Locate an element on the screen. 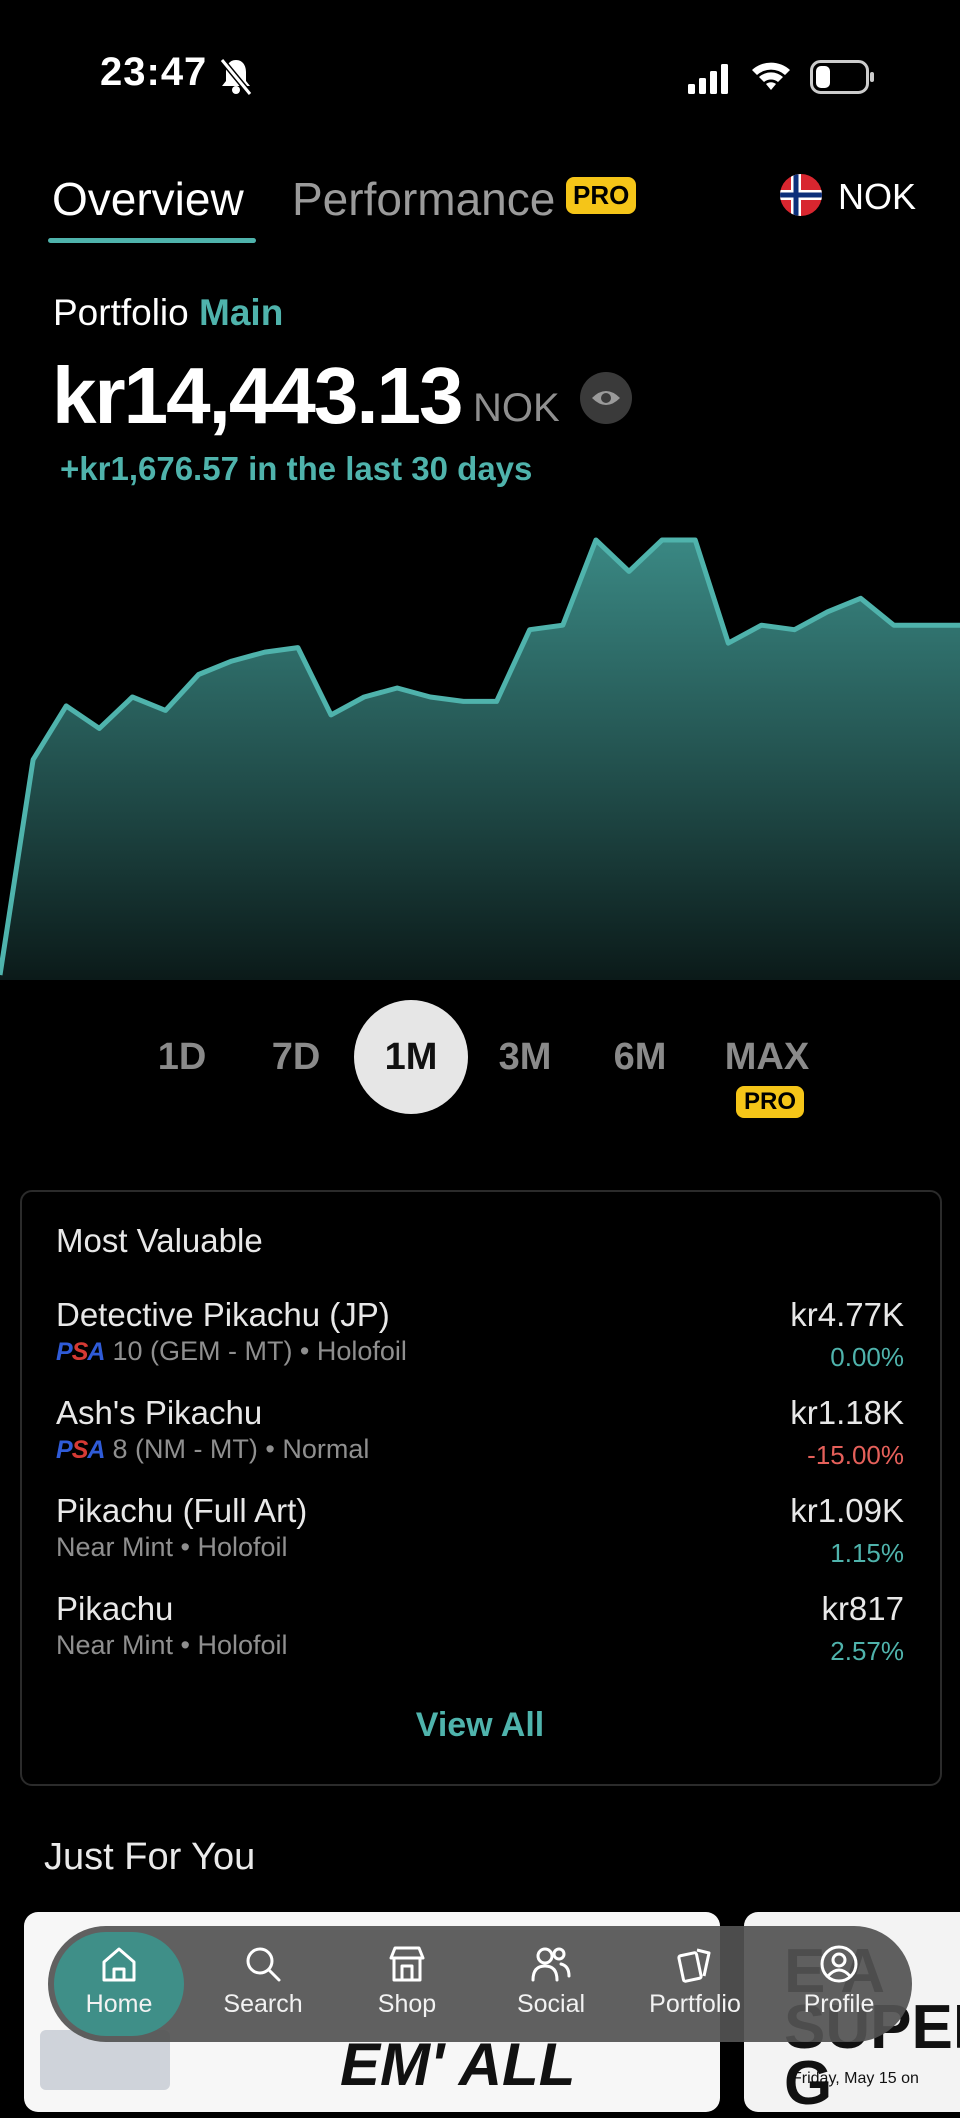 The image size is (960, 2118). just-for-you-title: Just For You is located at coordinates (150, 1857).